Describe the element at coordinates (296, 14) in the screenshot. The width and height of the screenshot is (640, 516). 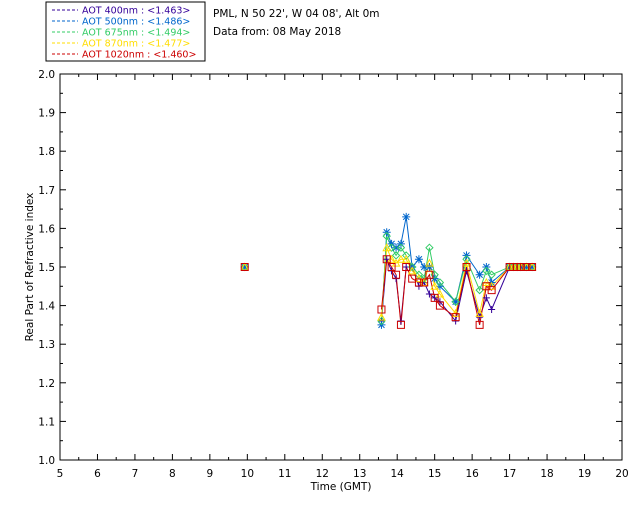
I see `site-label: PML, N 50 22', W 04 08', Alt 0m` at that location.